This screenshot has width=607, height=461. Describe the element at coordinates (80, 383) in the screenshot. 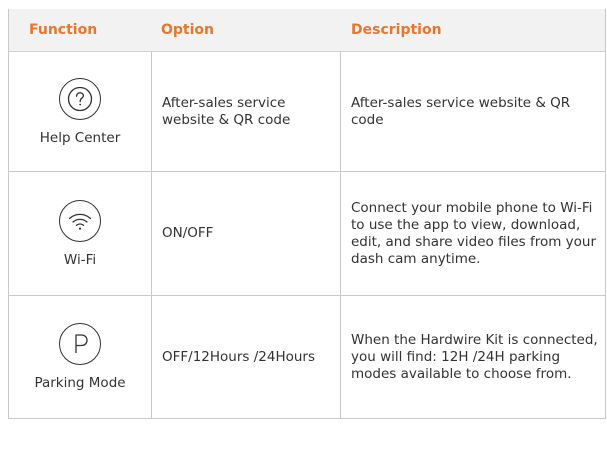

I see `function-name: Parking Mode` at that location.